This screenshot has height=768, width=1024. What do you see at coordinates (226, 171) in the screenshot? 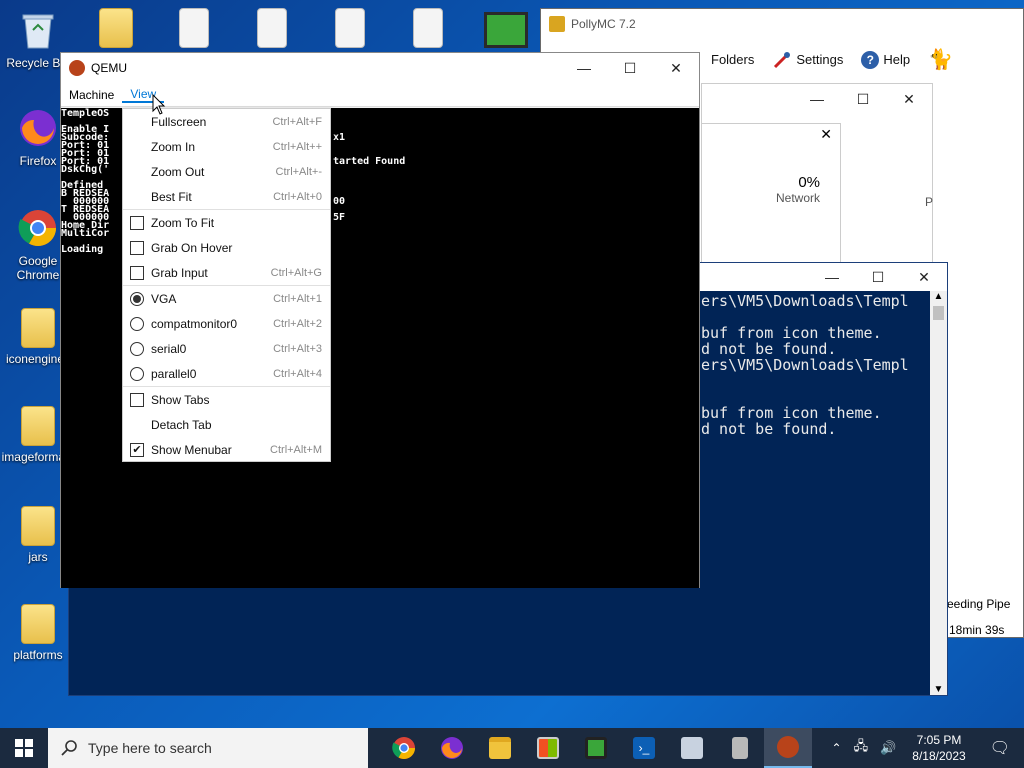
I see `menu-item-zoom-out: Zoom Out Ctrl+Alt+-` at bounding box center [226, 171].